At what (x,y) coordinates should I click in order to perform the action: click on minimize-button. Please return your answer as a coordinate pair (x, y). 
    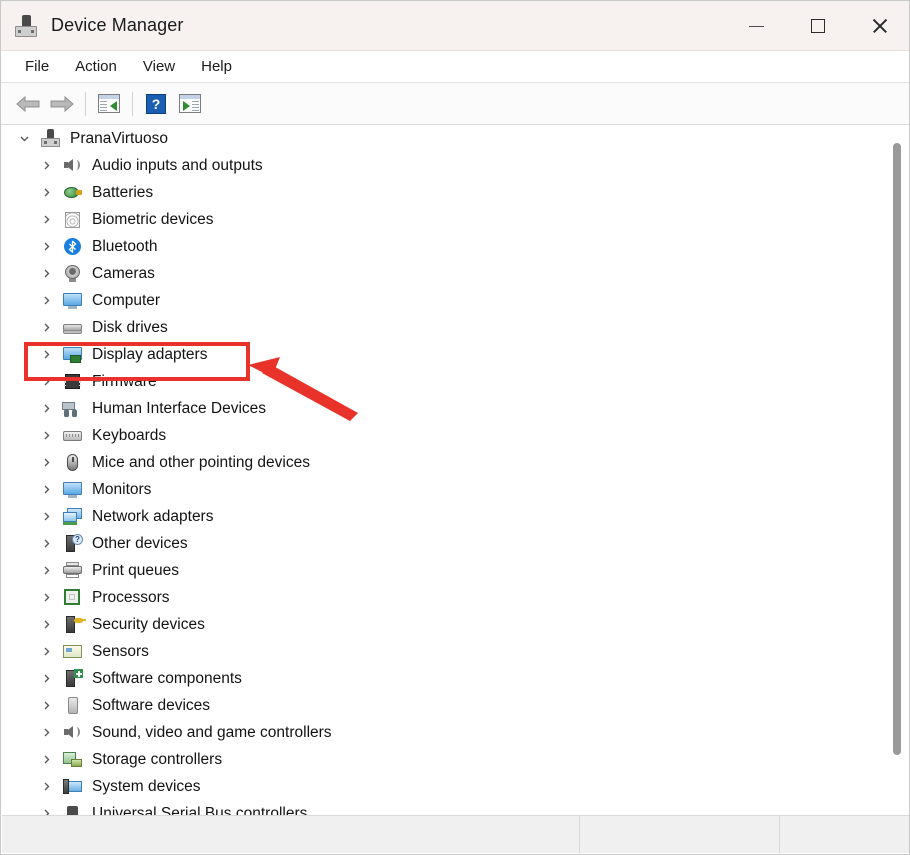
    Looking at the image, I should click on (756, 26).